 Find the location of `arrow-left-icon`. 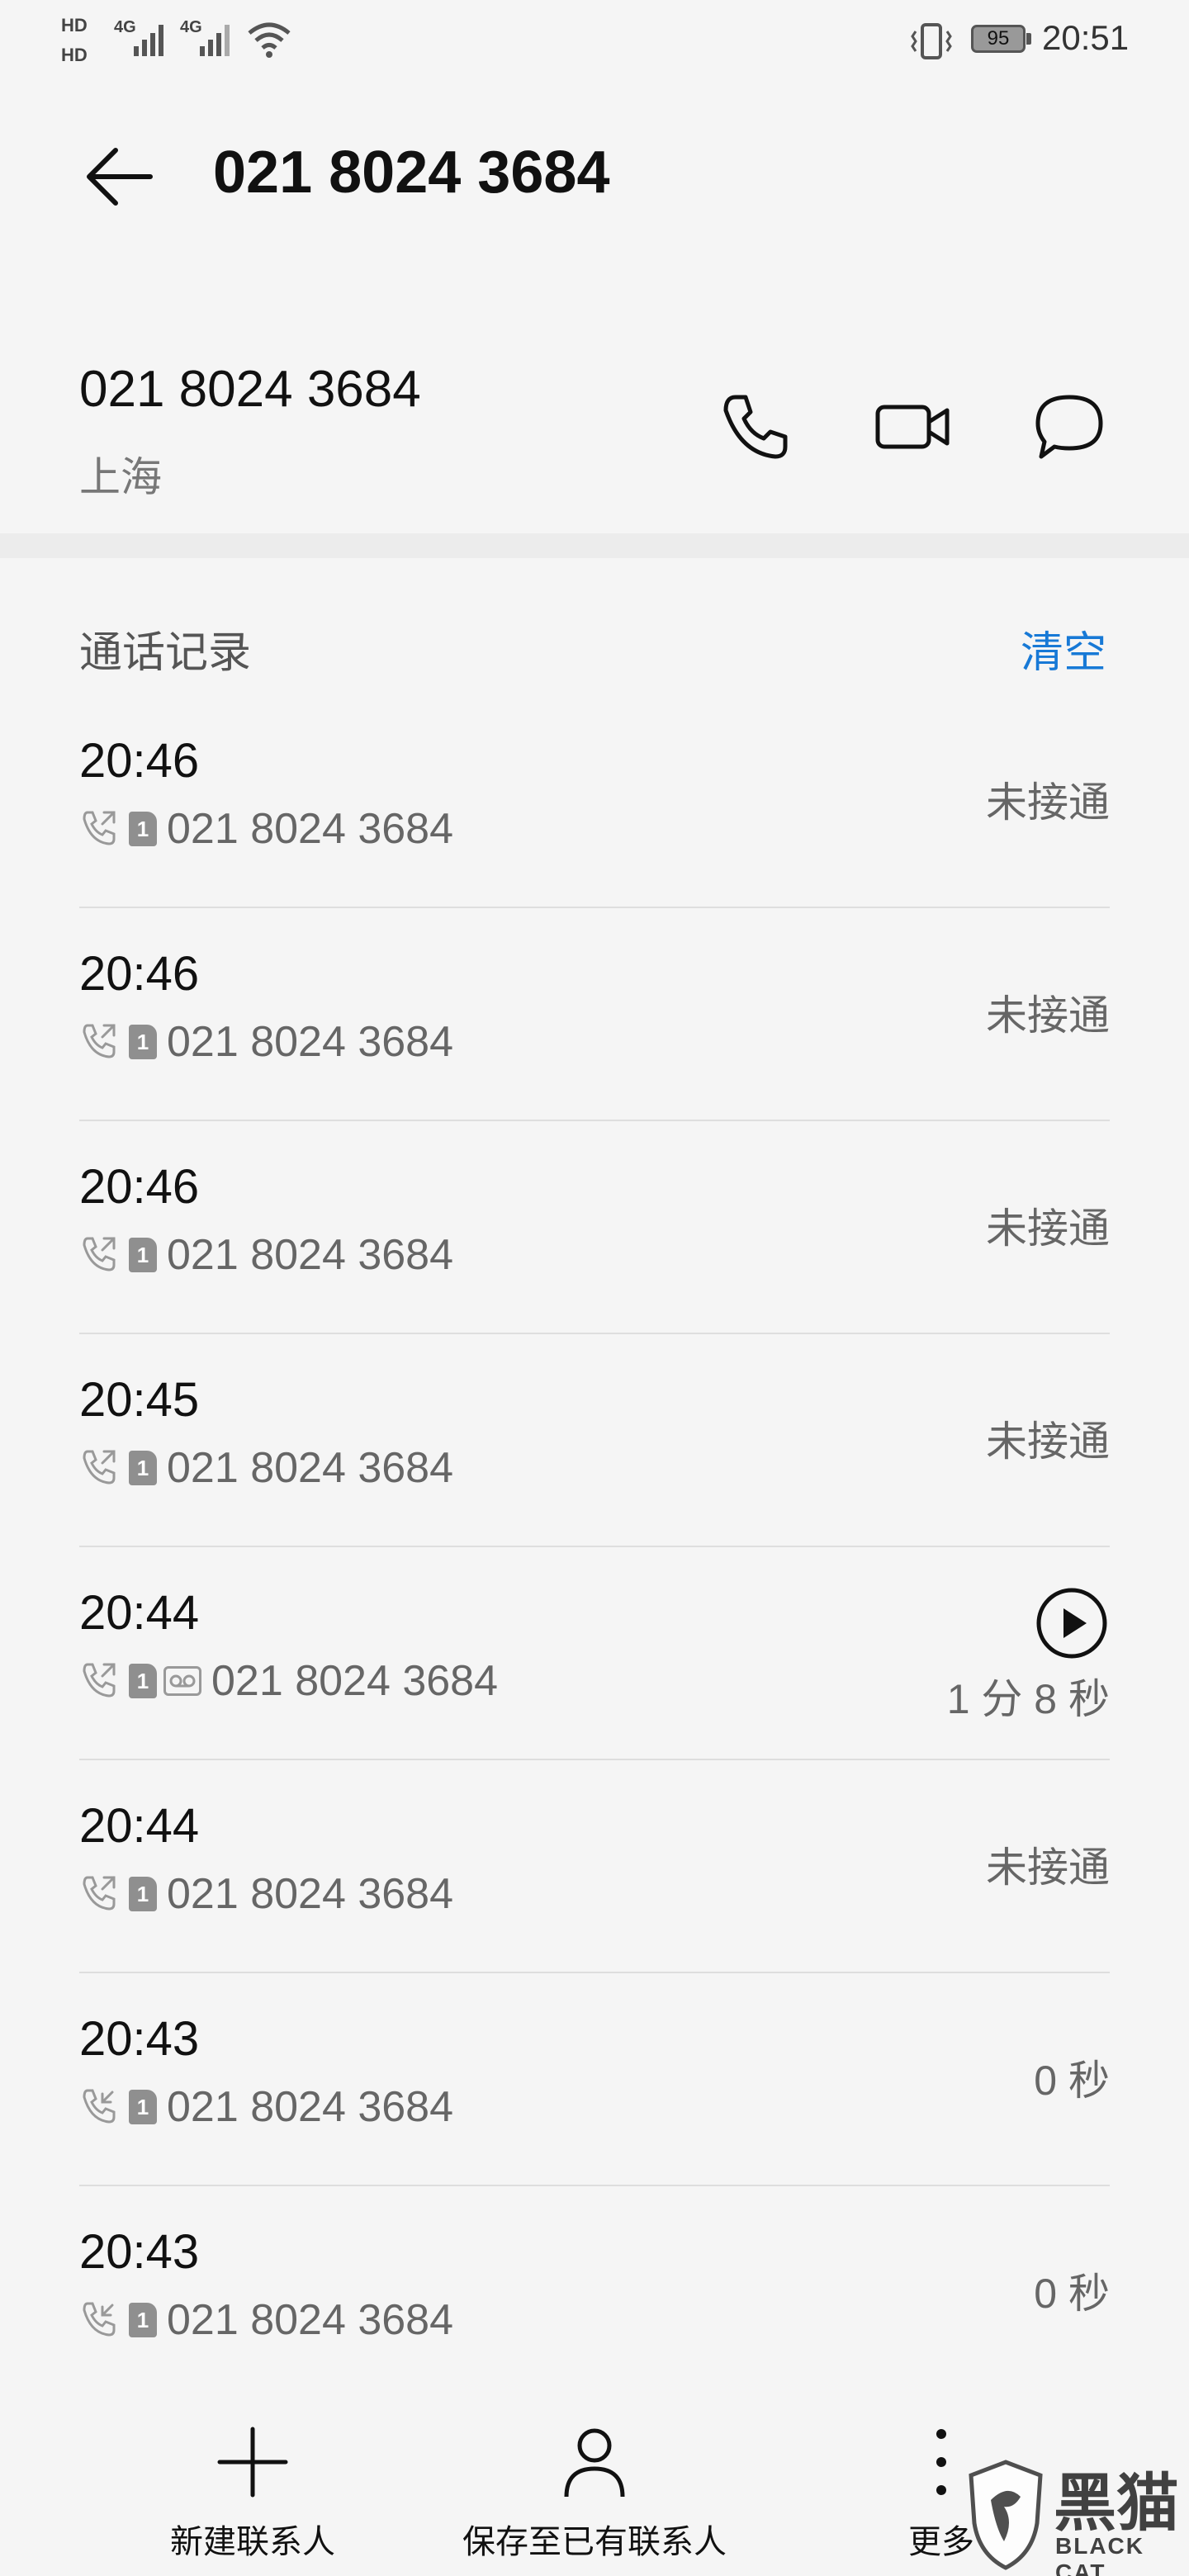

arrow-left-icon is located at coordinates (120, 177).